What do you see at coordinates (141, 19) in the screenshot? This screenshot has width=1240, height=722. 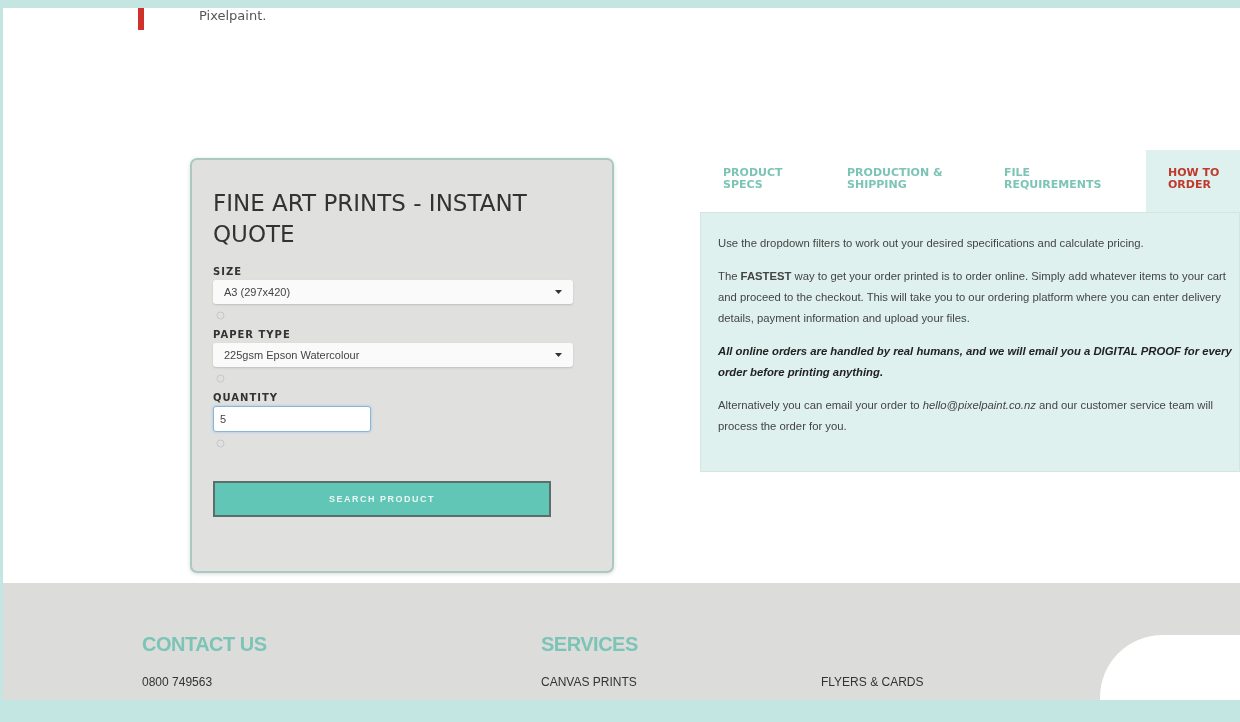 I see `accent-bar` at bounding box center [141, 19].